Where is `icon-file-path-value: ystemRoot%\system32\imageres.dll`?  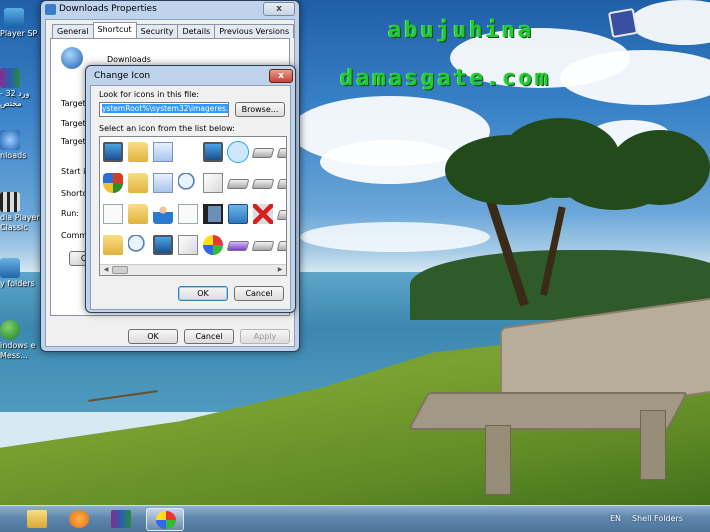
icon-file-path-value: ystemRoot%\system32\imageres.dll is located at coordinates (165, 108).